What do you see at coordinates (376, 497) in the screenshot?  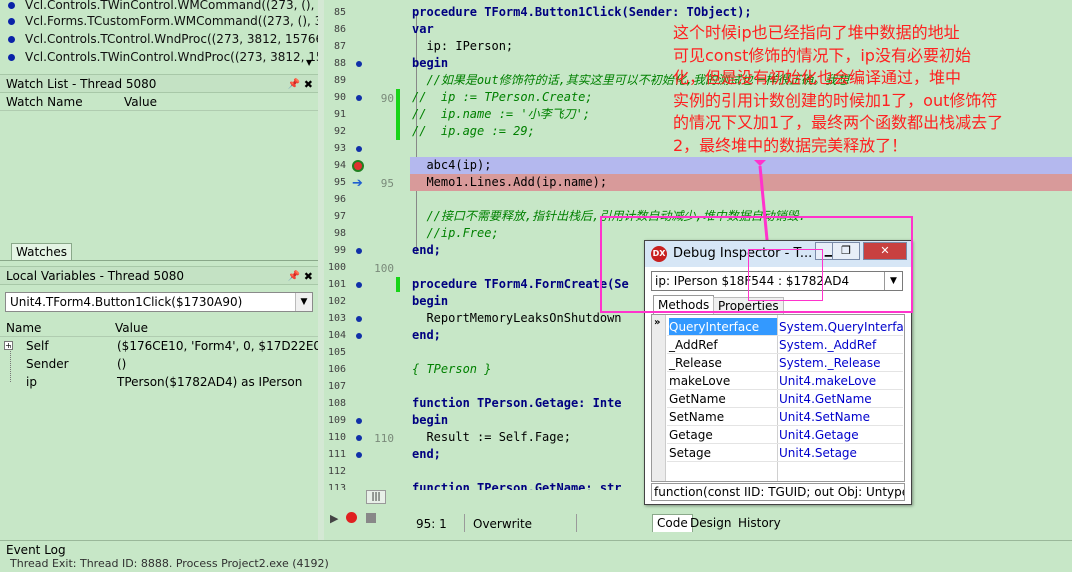 I see `horizontal-scrollbar: |||` at bounding box center [376, 497].